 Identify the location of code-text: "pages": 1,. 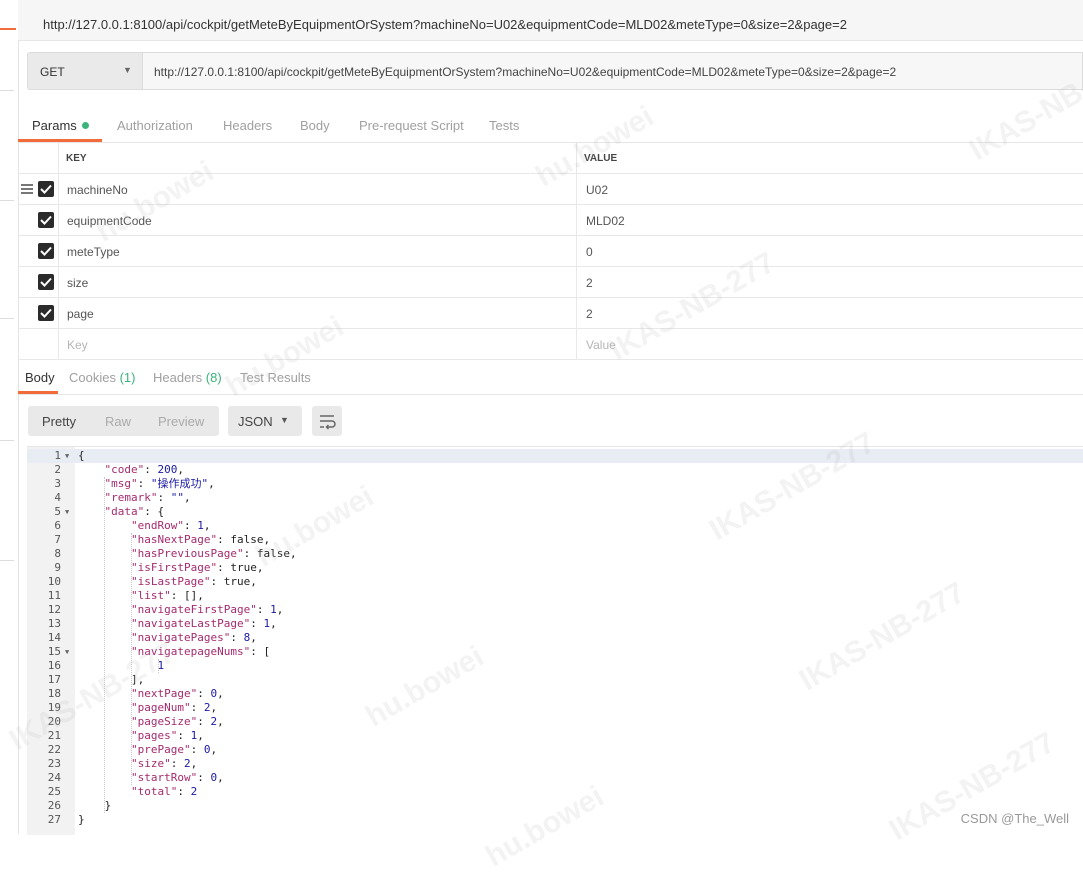
(167, 735).